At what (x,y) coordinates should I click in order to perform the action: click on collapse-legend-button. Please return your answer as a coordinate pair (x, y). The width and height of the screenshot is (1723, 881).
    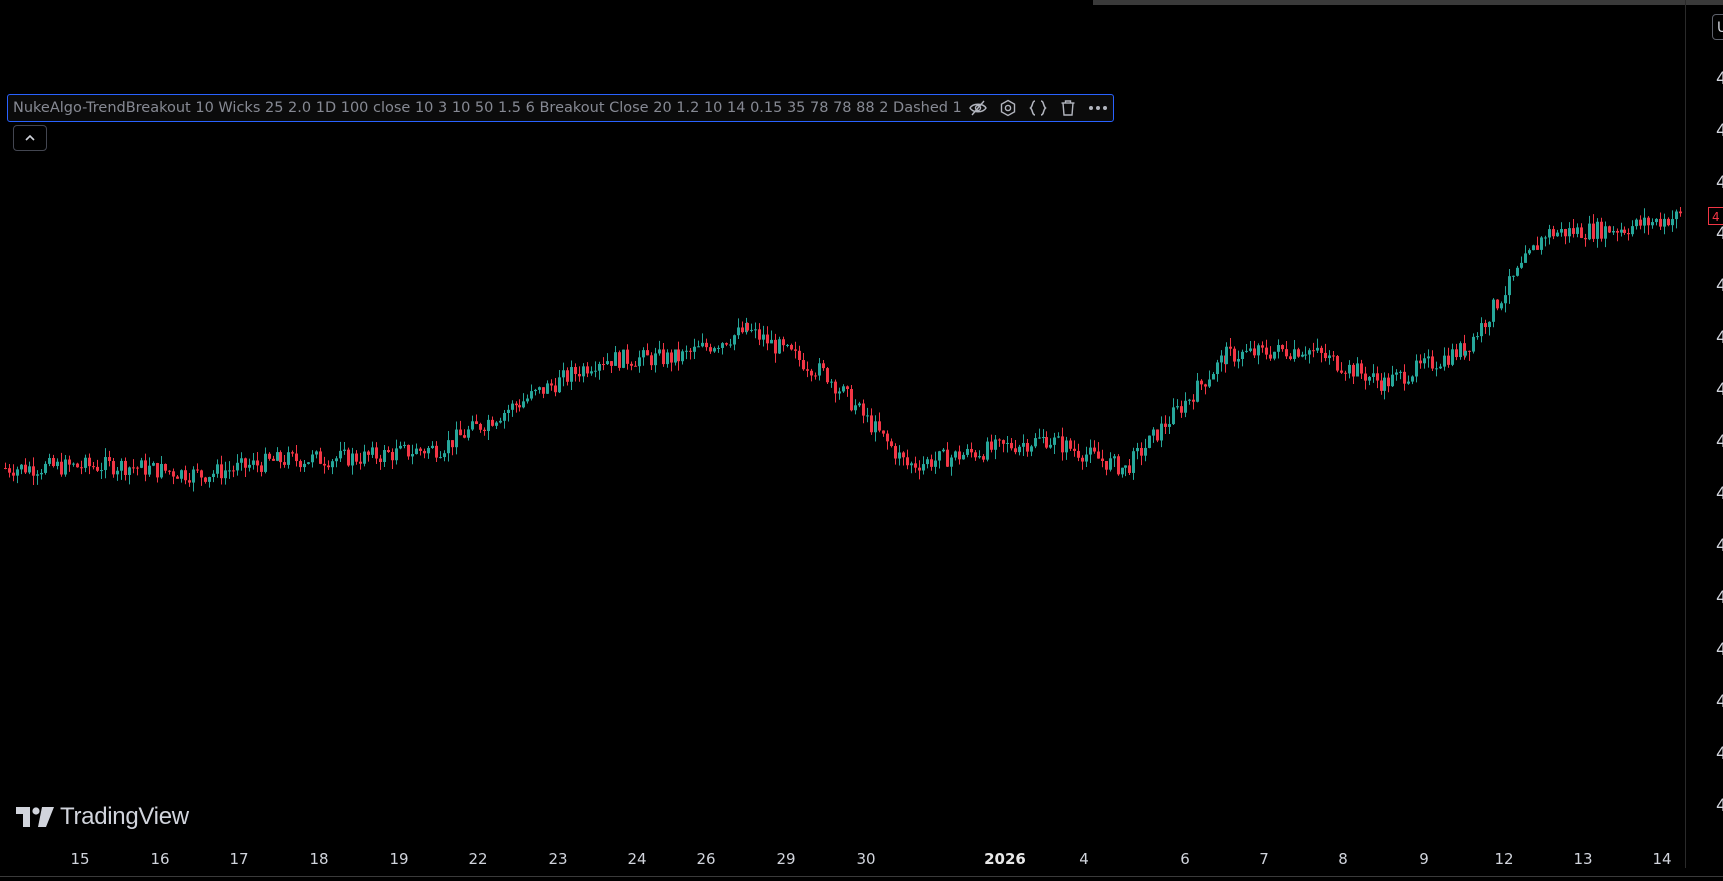
    Looking at the image, I should click on (30, 138).